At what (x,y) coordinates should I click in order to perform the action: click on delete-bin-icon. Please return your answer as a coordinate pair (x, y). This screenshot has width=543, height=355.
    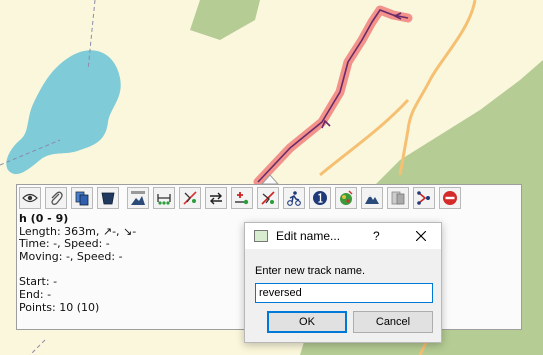
    Looking at the image, I should click on (108, 198).